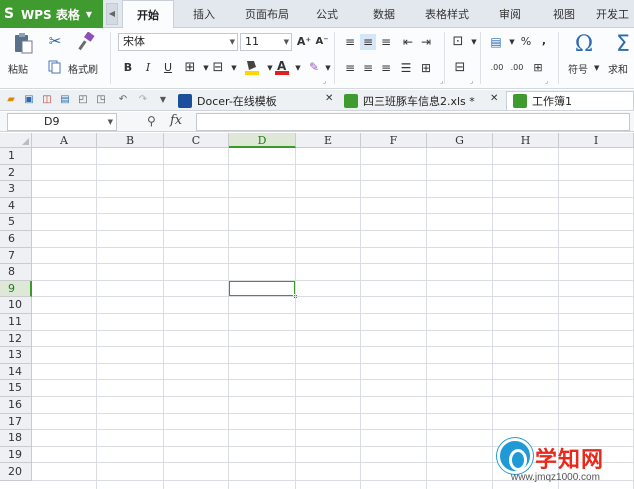 Image resolution: width=634 pixels, height=489 pixels. What do you see at coordinates (350, 42) in the screenshot?
I see `align-top-icon: ≡` at bounding box center [350, 42].